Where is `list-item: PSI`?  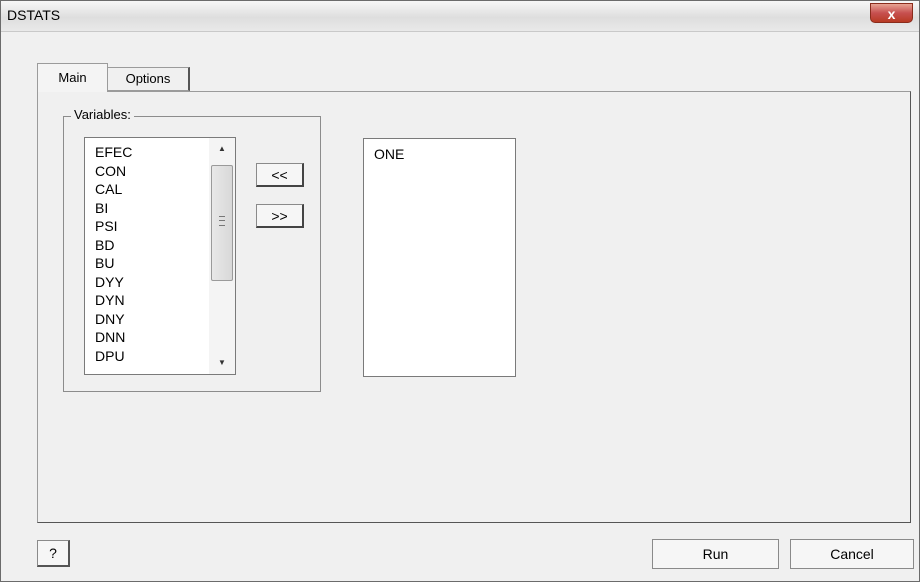
list-item: PSI is located at coordinates (113, 226).